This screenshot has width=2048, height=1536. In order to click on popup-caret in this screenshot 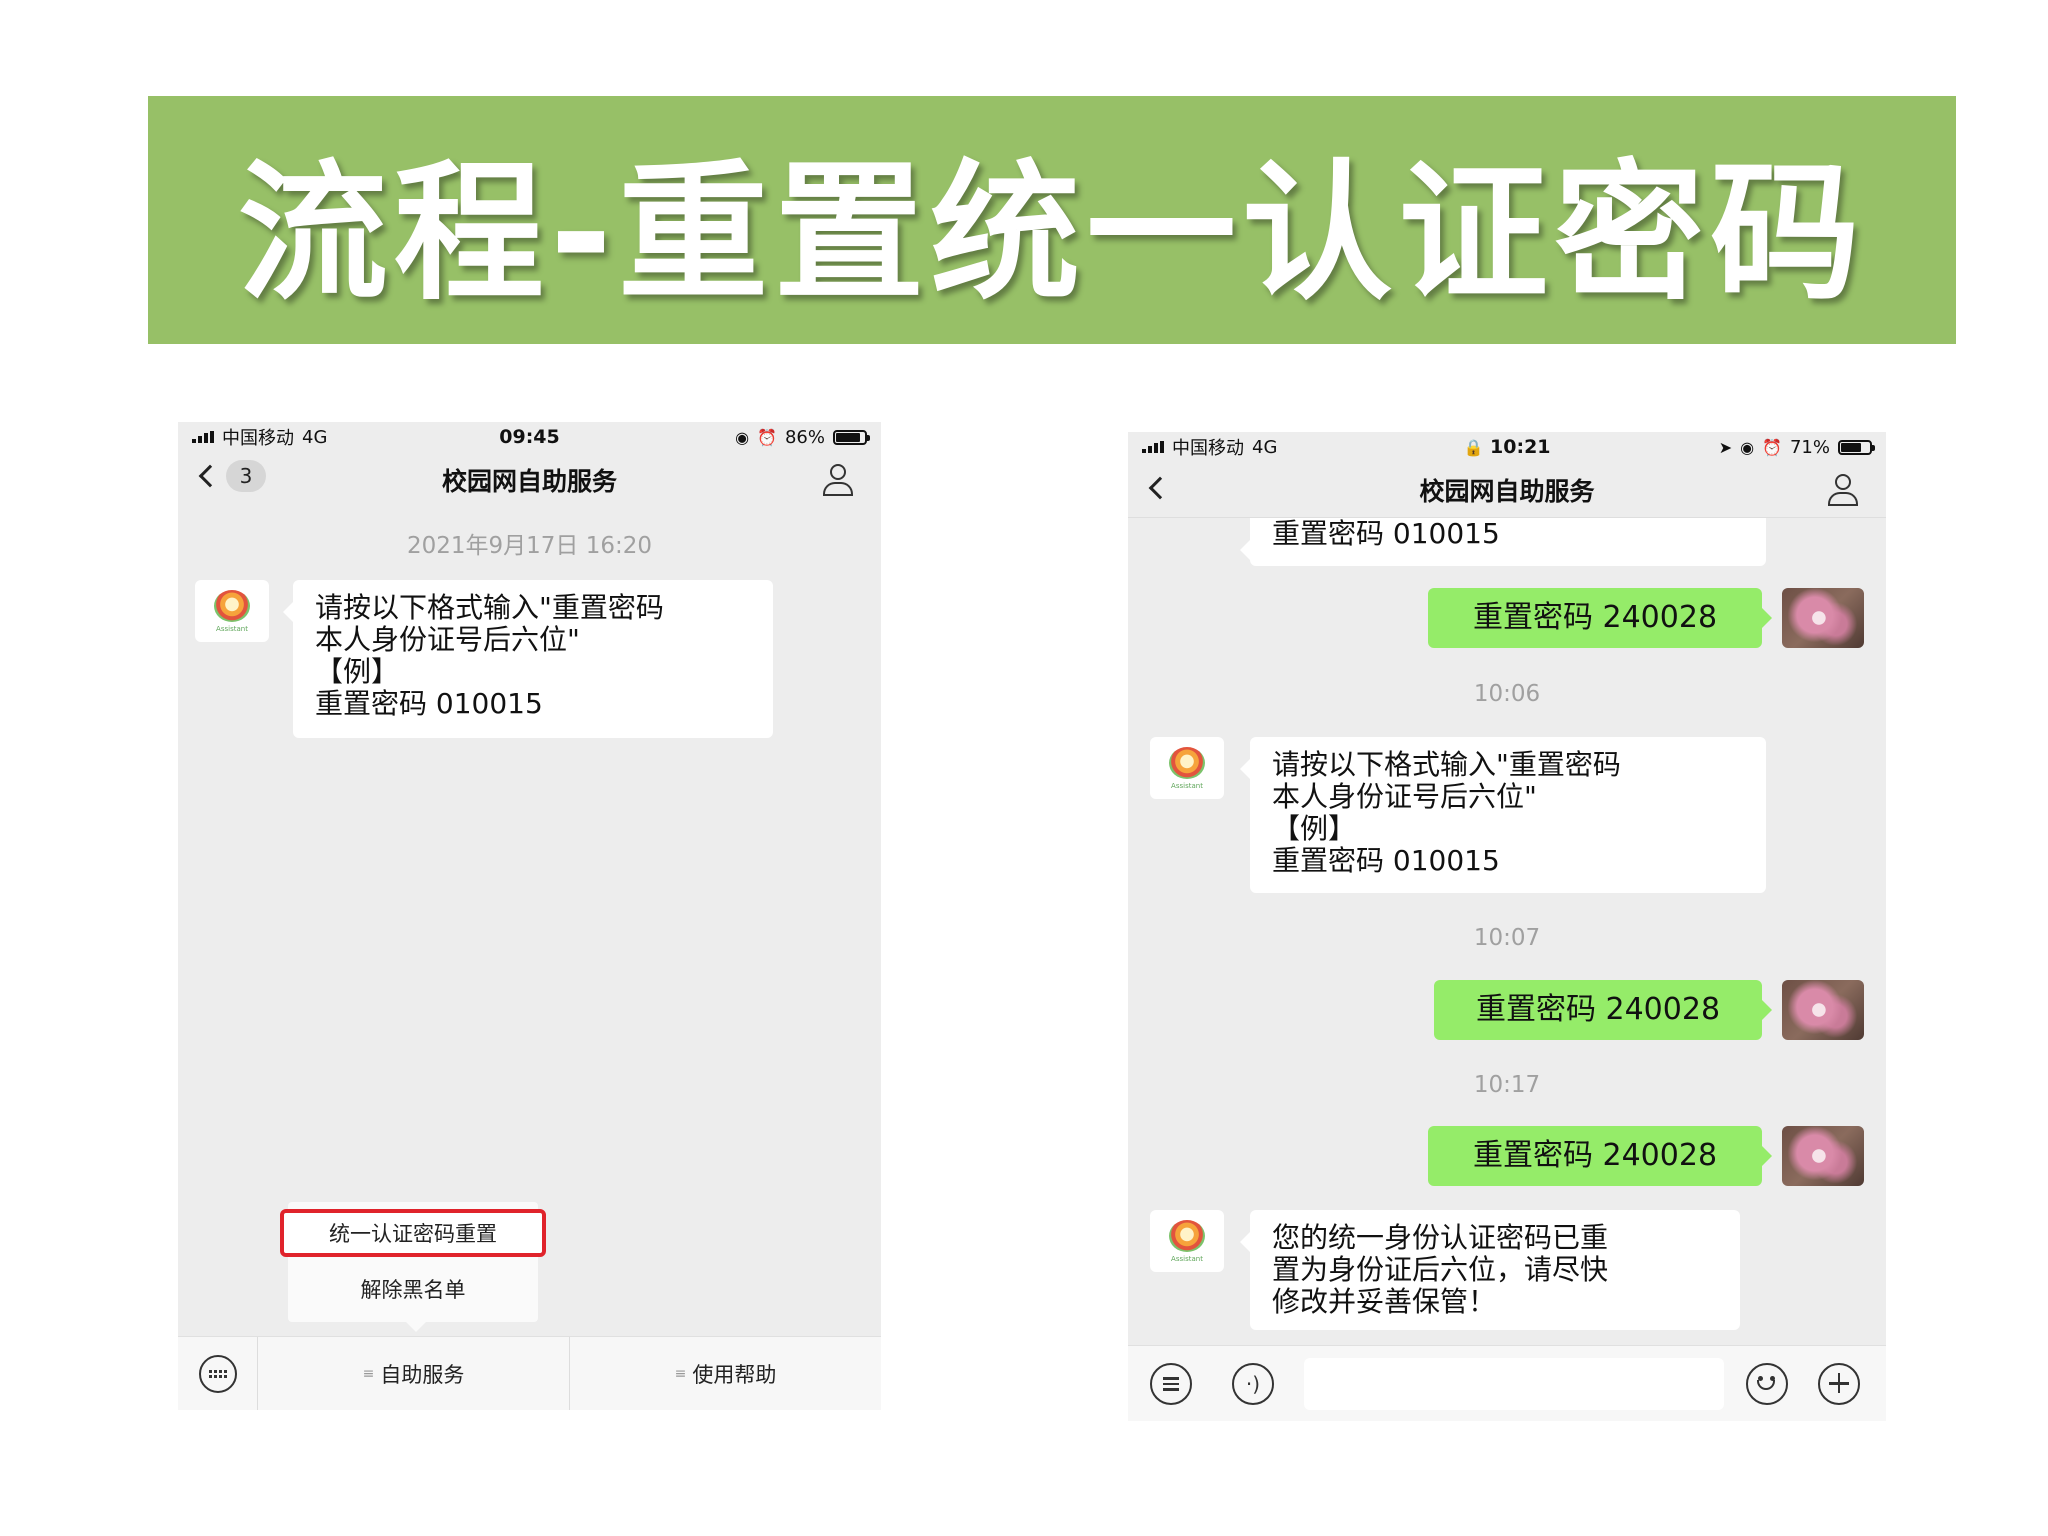, I will do `click(416, 1327)`.